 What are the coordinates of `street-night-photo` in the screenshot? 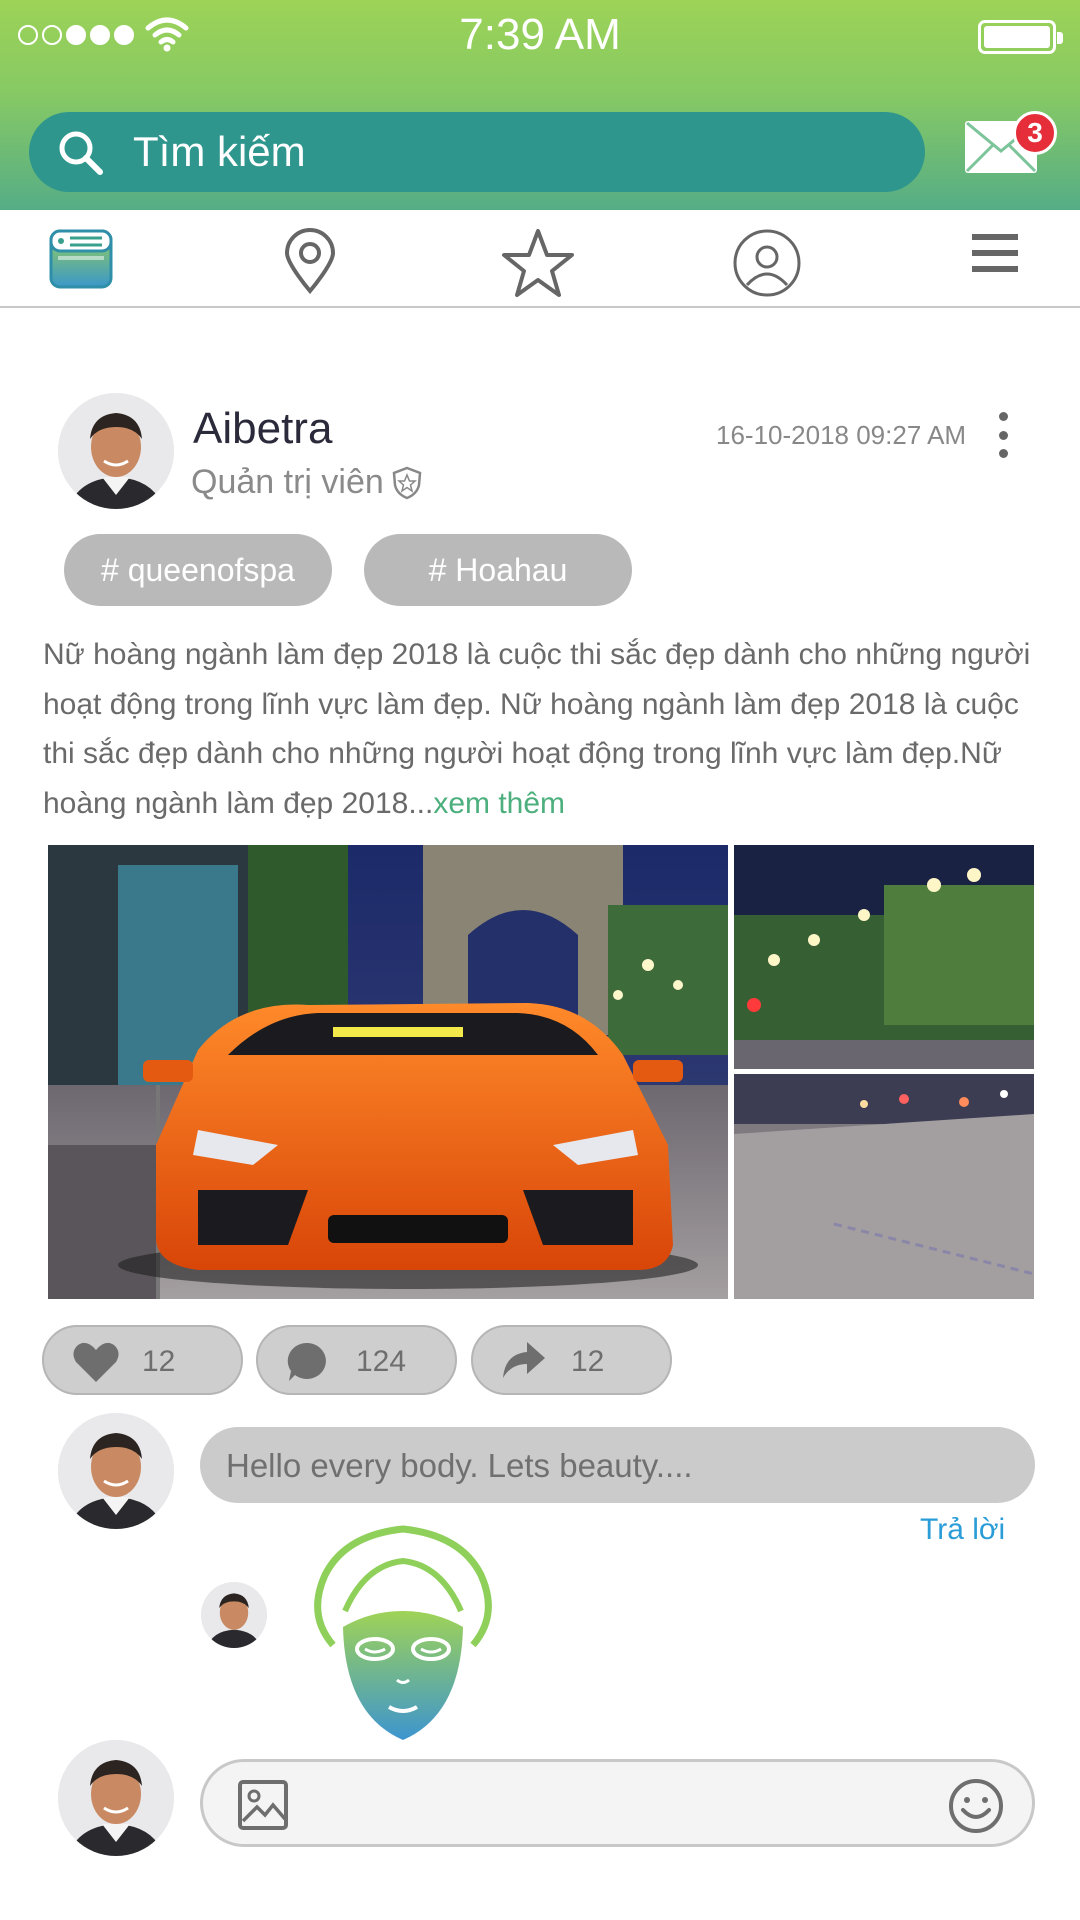 It's located at (884, 957).